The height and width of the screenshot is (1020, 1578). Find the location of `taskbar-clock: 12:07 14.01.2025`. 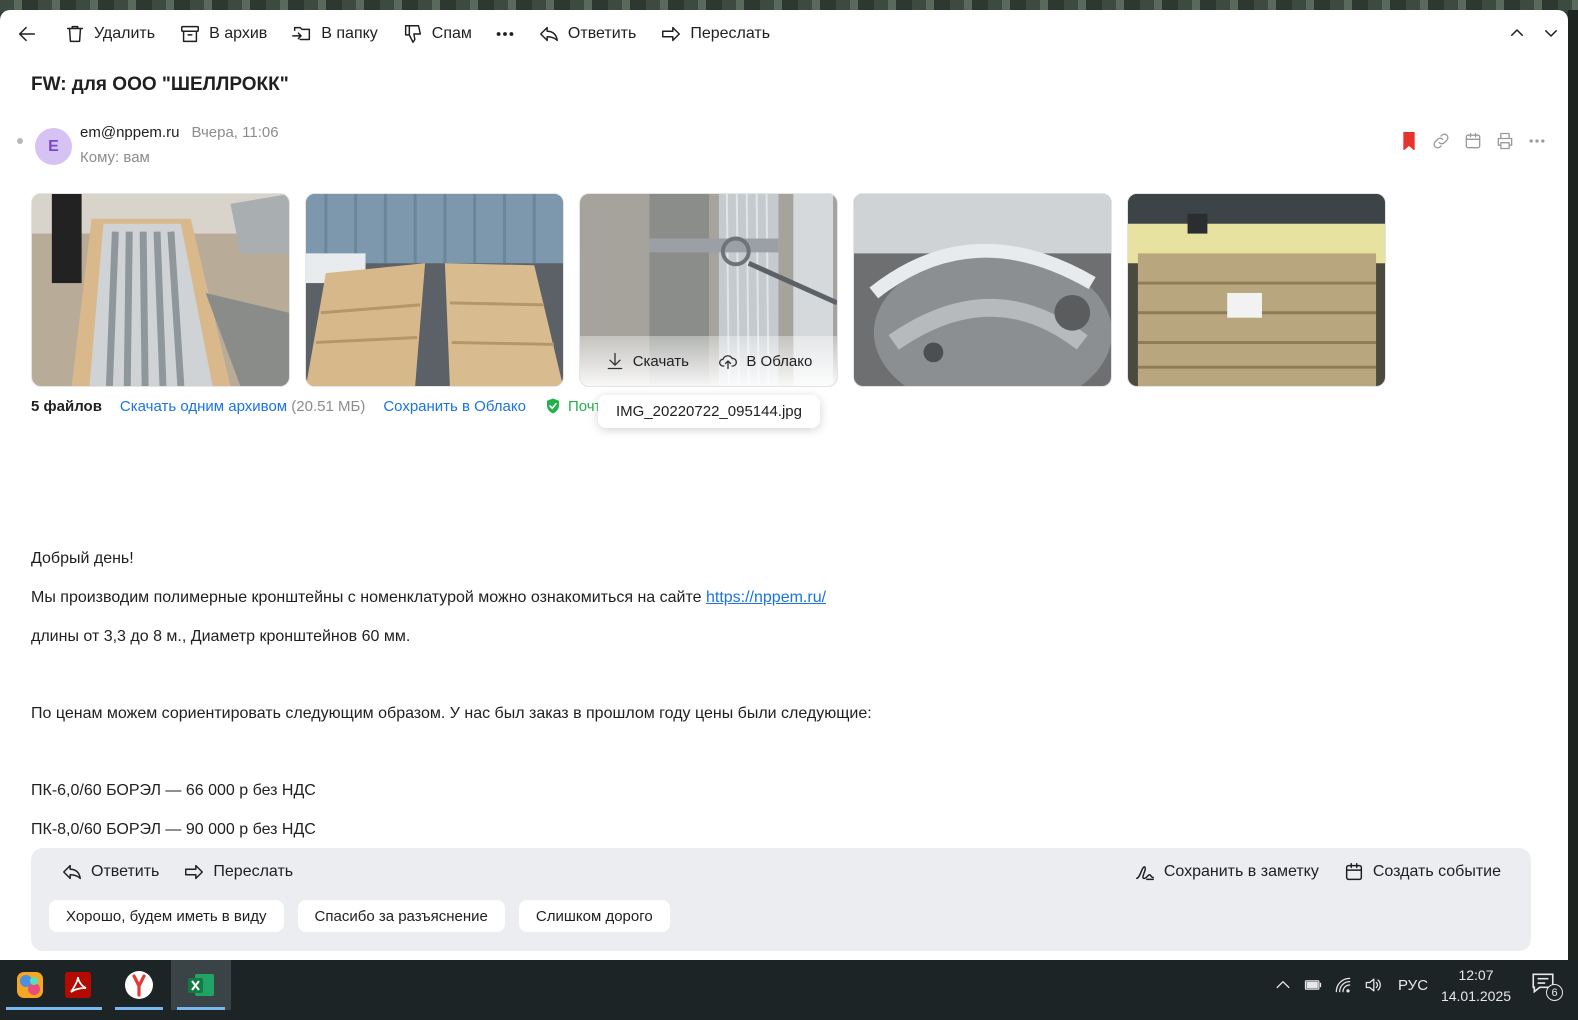

taskbar-clock: 12:07 14.01.2025 is located at coordinates (1476, 986).